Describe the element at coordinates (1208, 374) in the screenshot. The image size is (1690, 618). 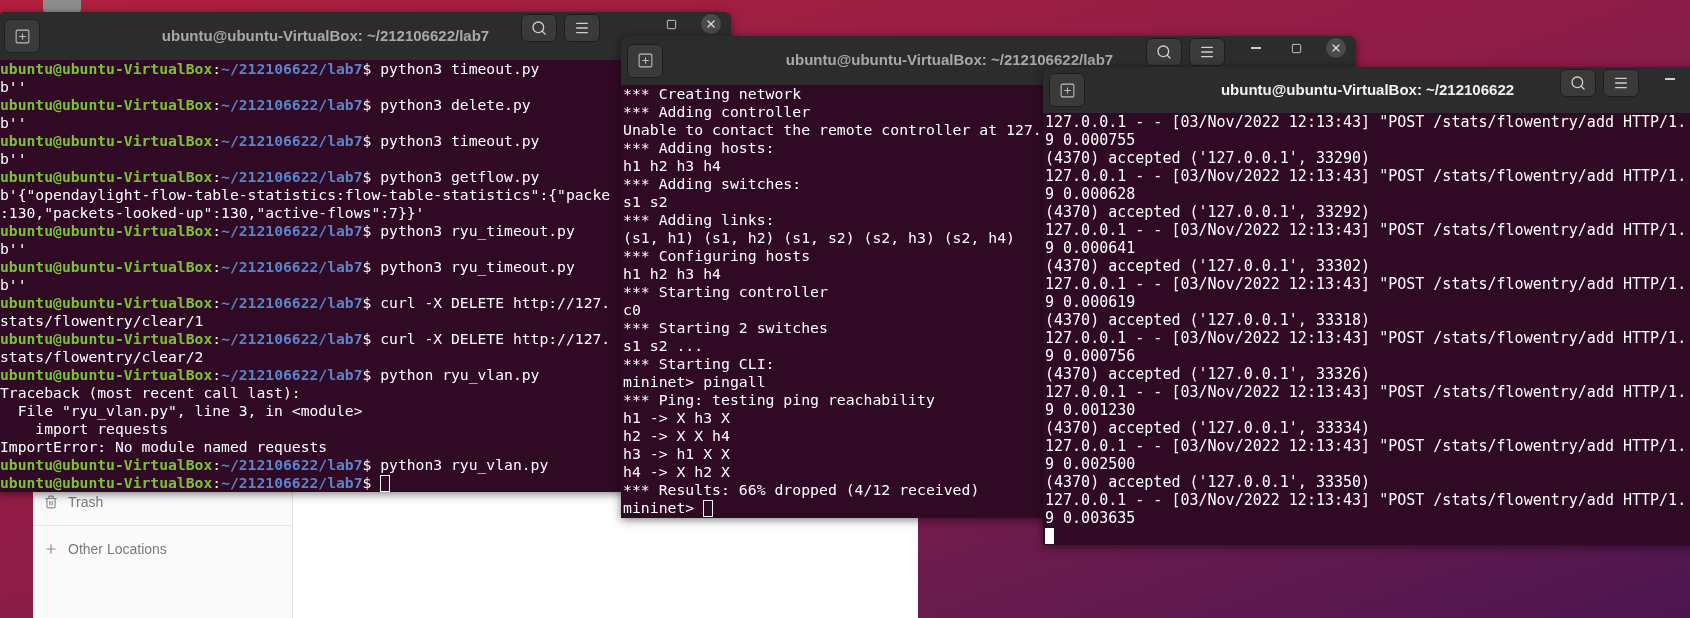
I see `terminal-line: (4370) accepted ('127.0.0.1', 33326)` at that location.